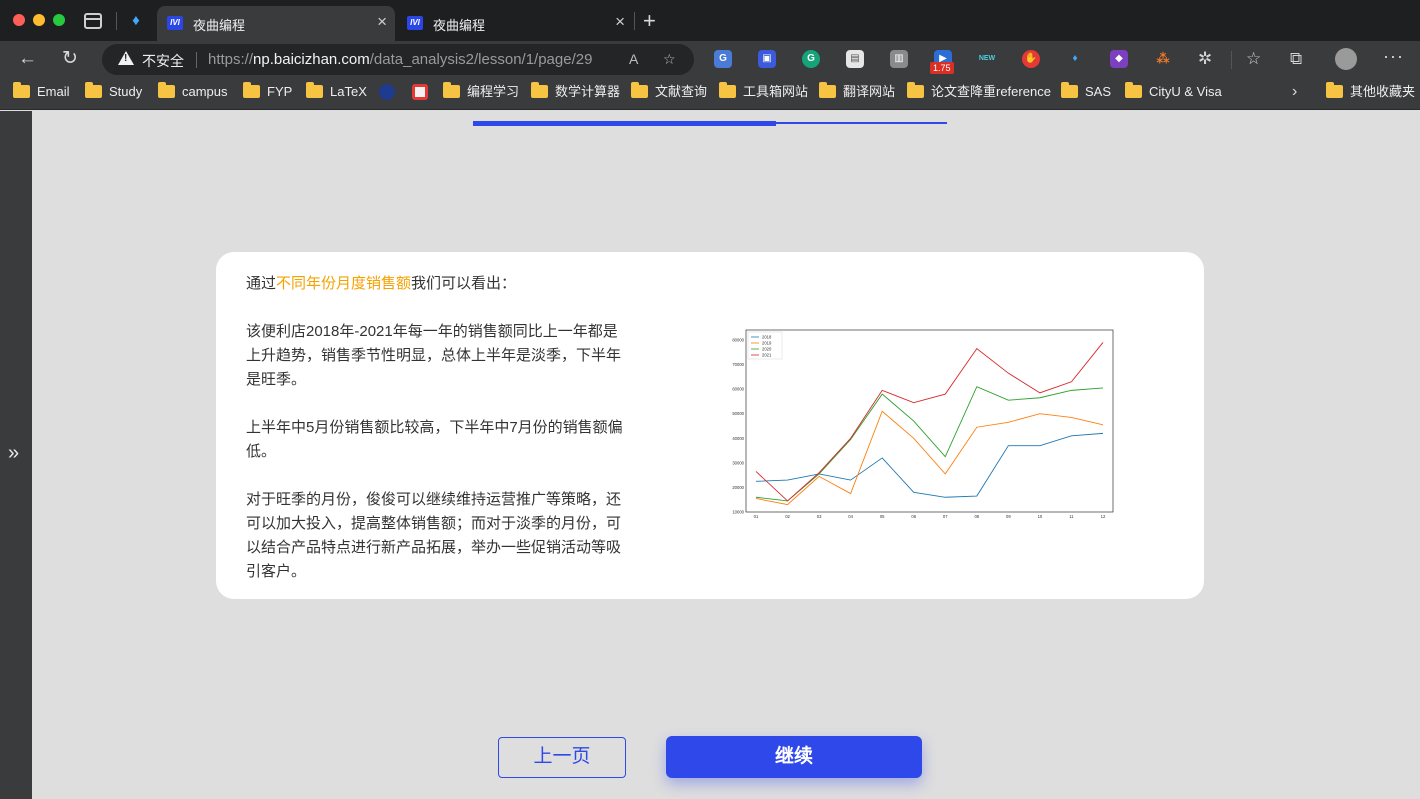  I want to click on x-tick-label: 05, so click(882, 516).